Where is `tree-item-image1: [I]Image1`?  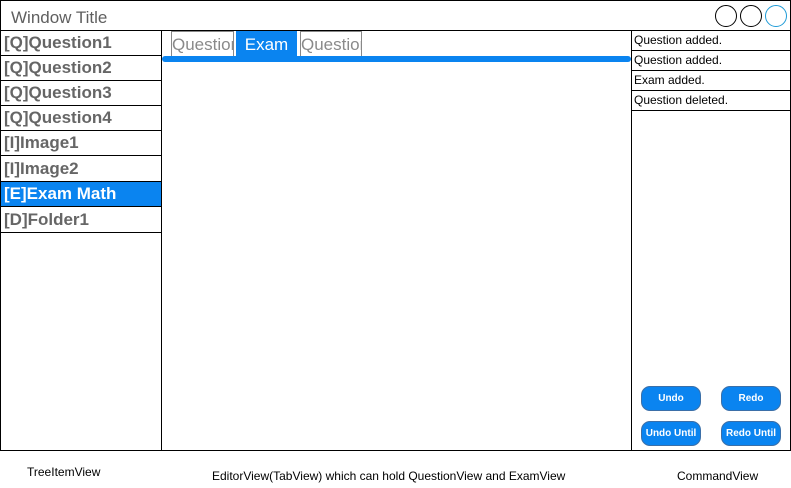 tree-item-image1: [I]Image1 is located at coordinates (81, 143).